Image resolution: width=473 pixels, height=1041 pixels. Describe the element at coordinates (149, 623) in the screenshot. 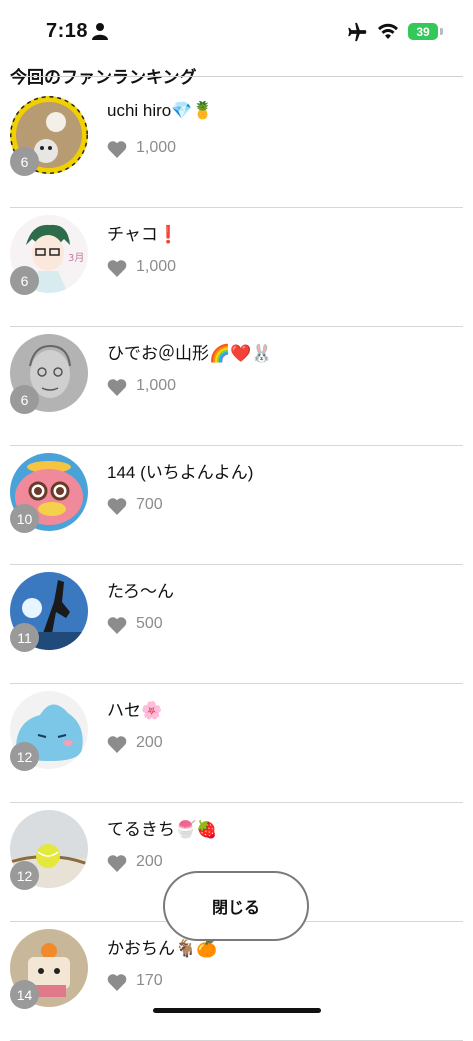

I see `like-count: 500` at that location.